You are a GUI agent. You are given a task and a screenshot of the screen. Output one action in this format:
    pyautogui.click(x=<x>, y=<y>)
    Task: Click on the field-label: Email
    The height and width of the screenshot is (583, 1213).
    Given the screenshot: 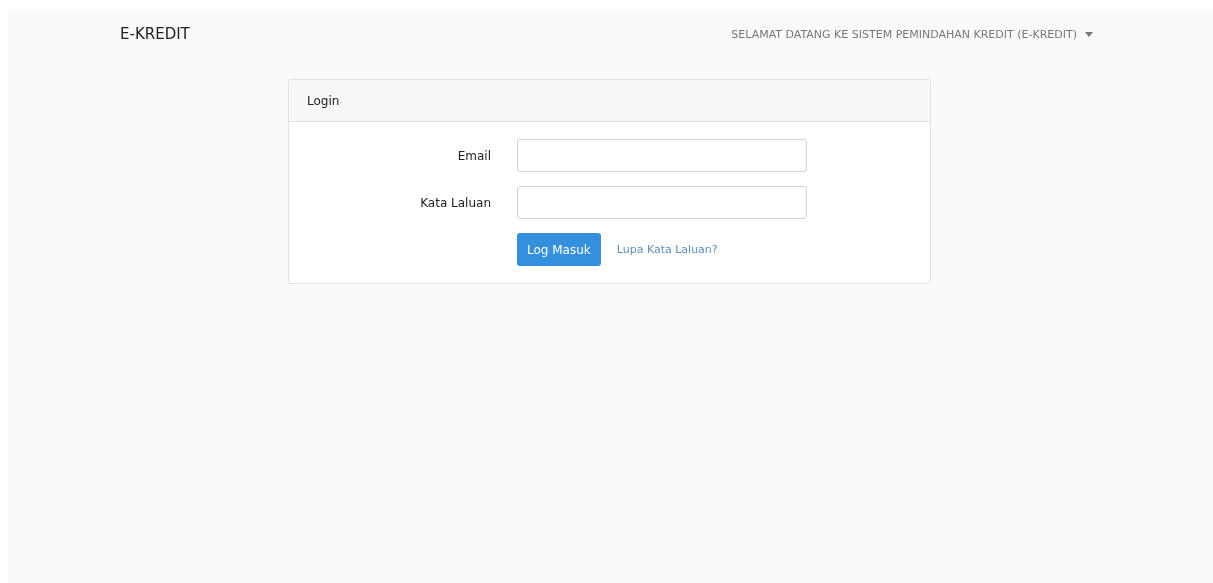 What is the action you would take?
    pyautogui.click(x=473, y=155)
    